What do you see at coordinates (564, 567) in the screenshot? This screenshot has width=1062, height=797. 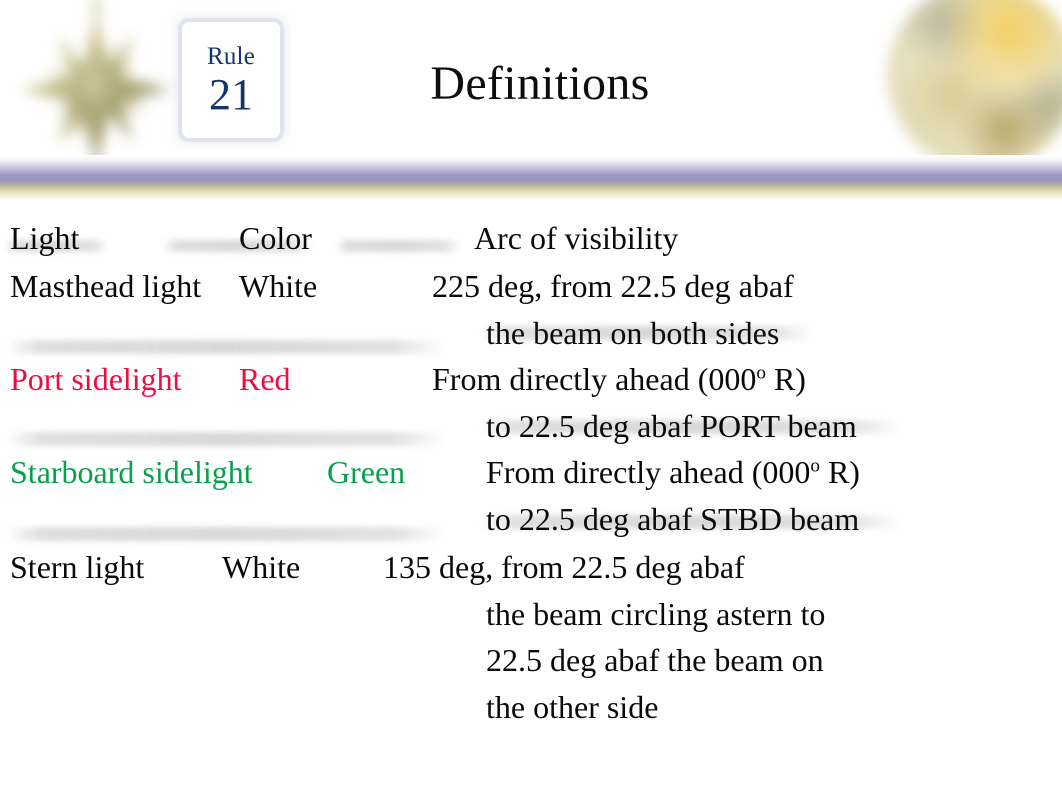 I see `row-stern-light-arc-1: 135 deg, from 22.5 deg abaf` at bounding box center [564, 567].